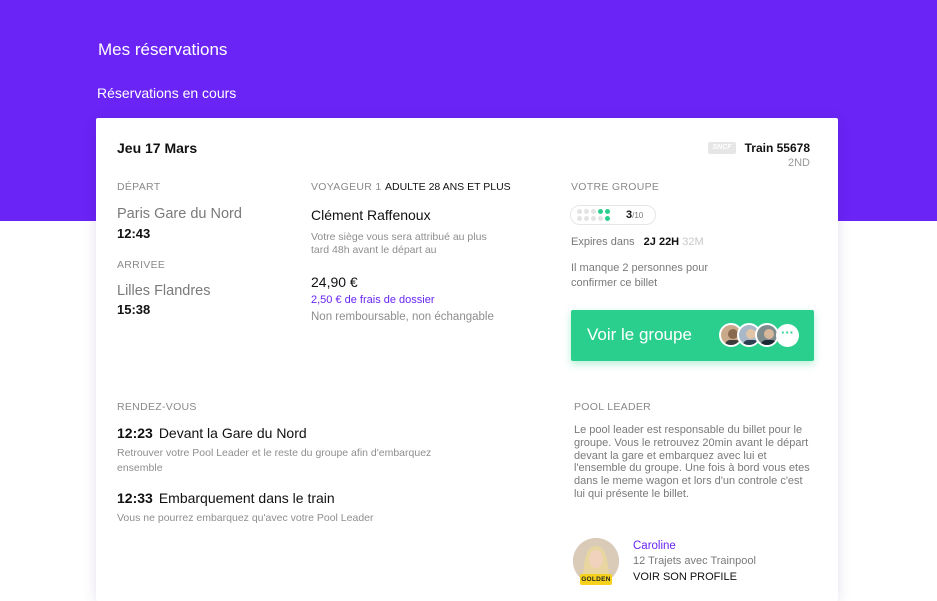  What do you see at coordinates (167, 93) in the screenshot?
I see `section-title: Réservations en cours` at bounding box center [167, 93].